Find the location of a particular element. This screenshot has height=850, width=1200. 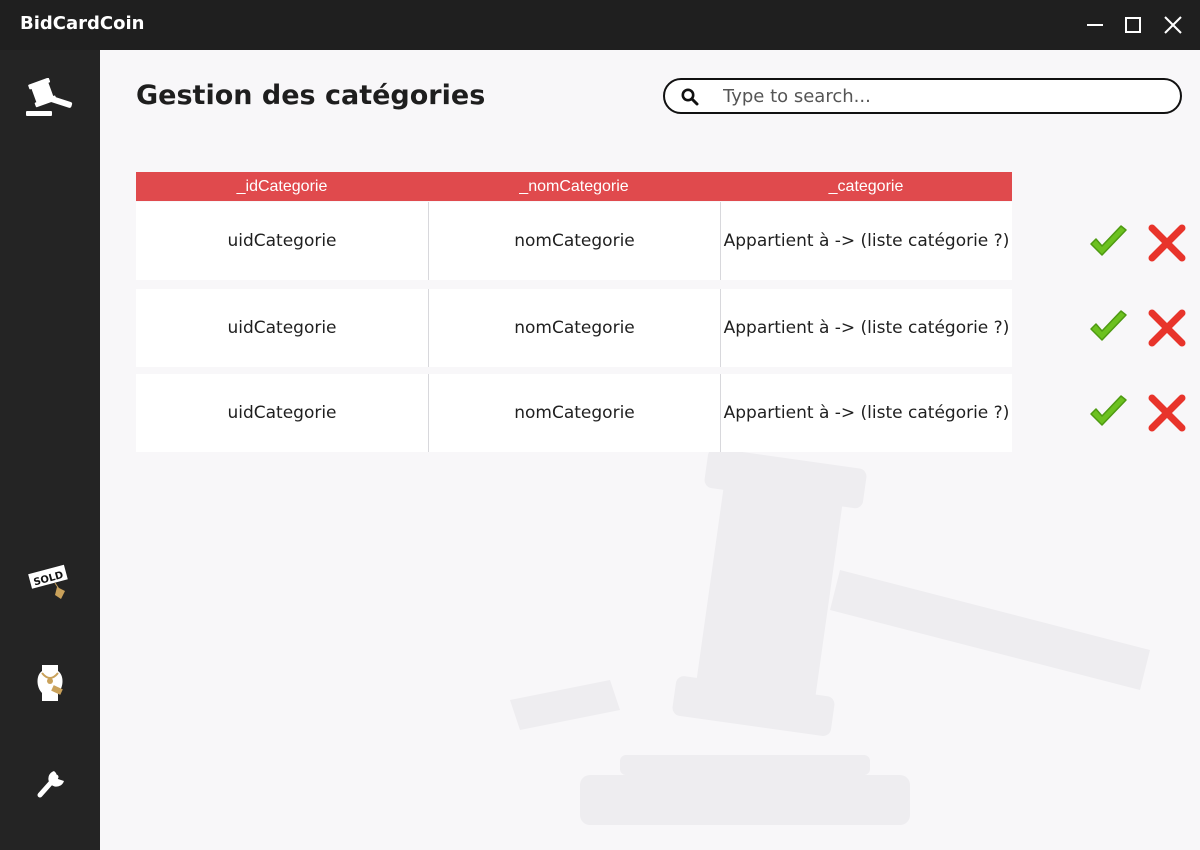

sidebar-item-sold: SOLD is located at coordinates (50, 583).